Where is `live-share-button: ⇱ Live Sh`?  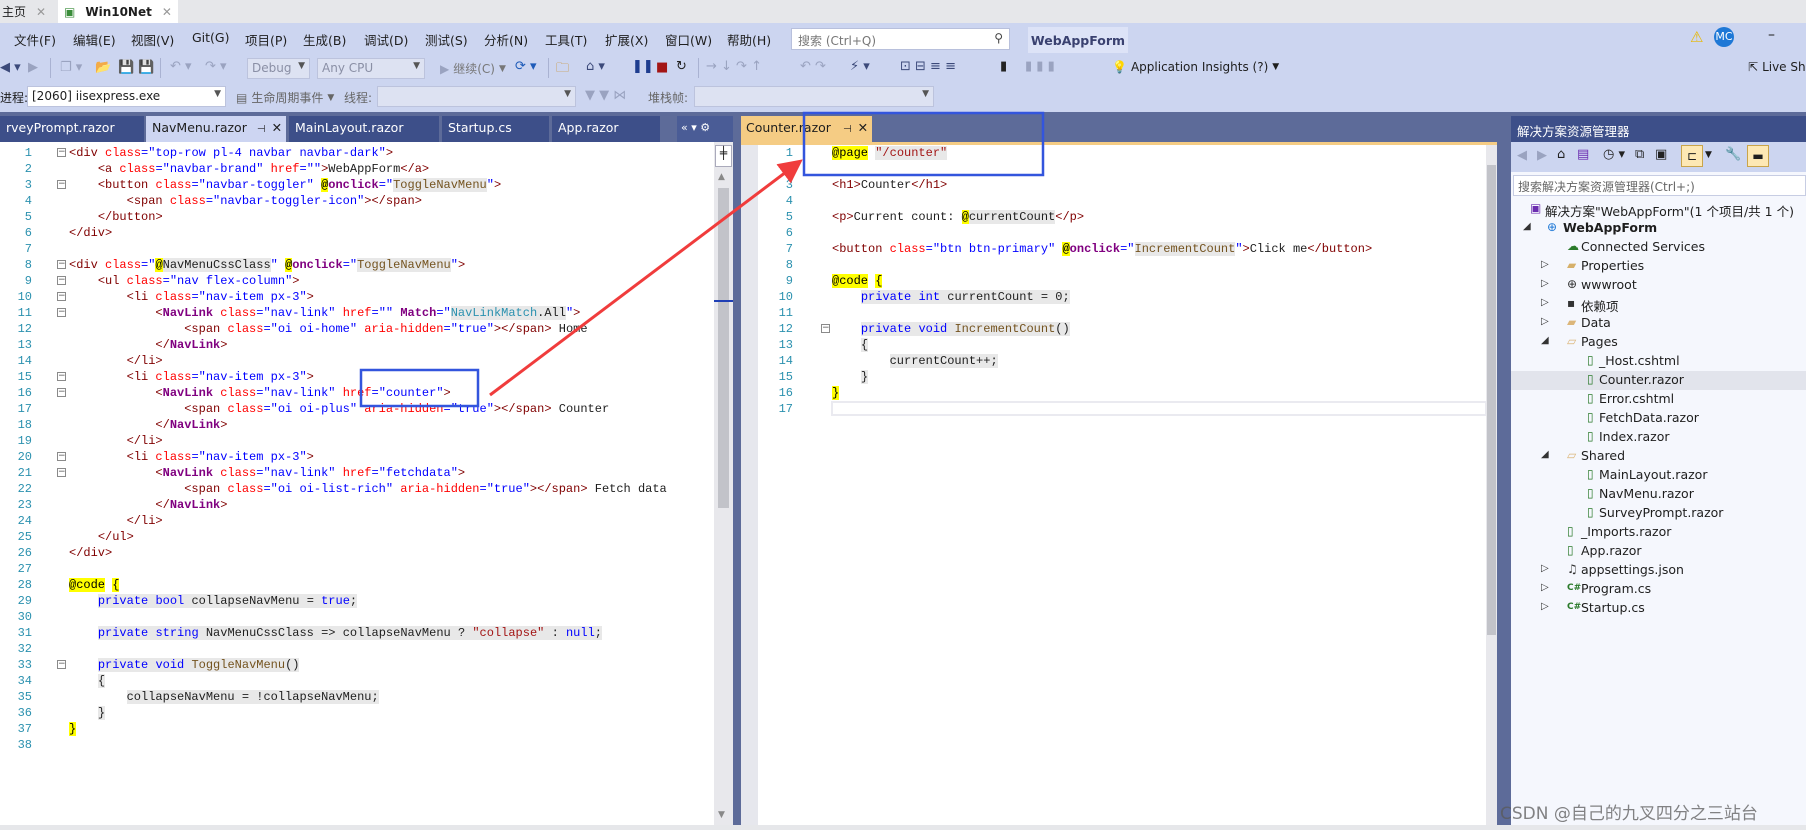 live-share-button: ⇱ Live Sh is located at coordinates (1777, 67).